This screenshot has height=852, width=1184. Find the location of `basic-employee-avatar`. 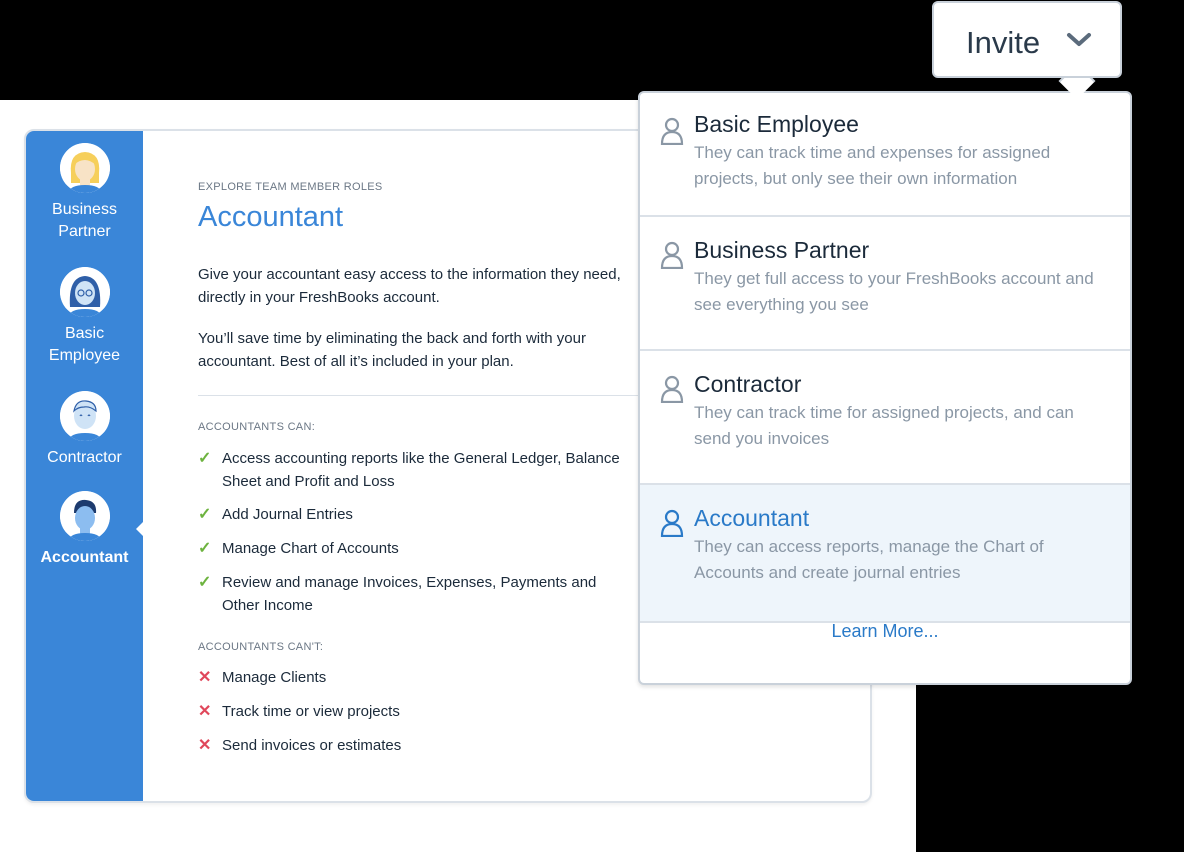

basic-employee-avatar is located at coordinates (84, 292).